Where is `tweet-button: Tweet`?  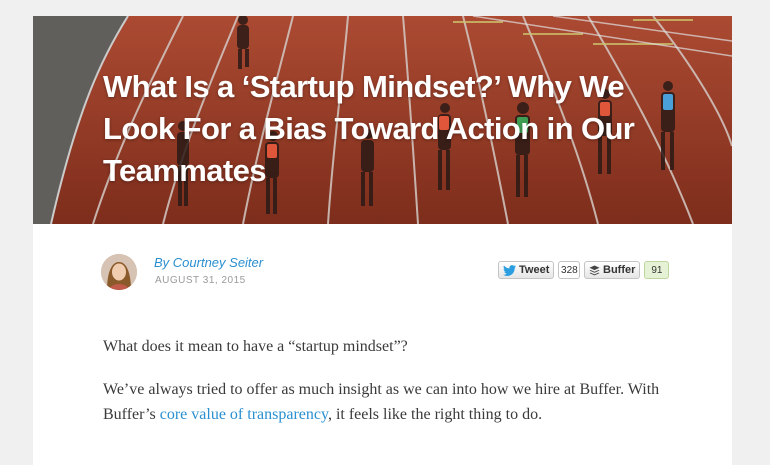 tweet-button: Tweet is located at coordinates (526, 270).